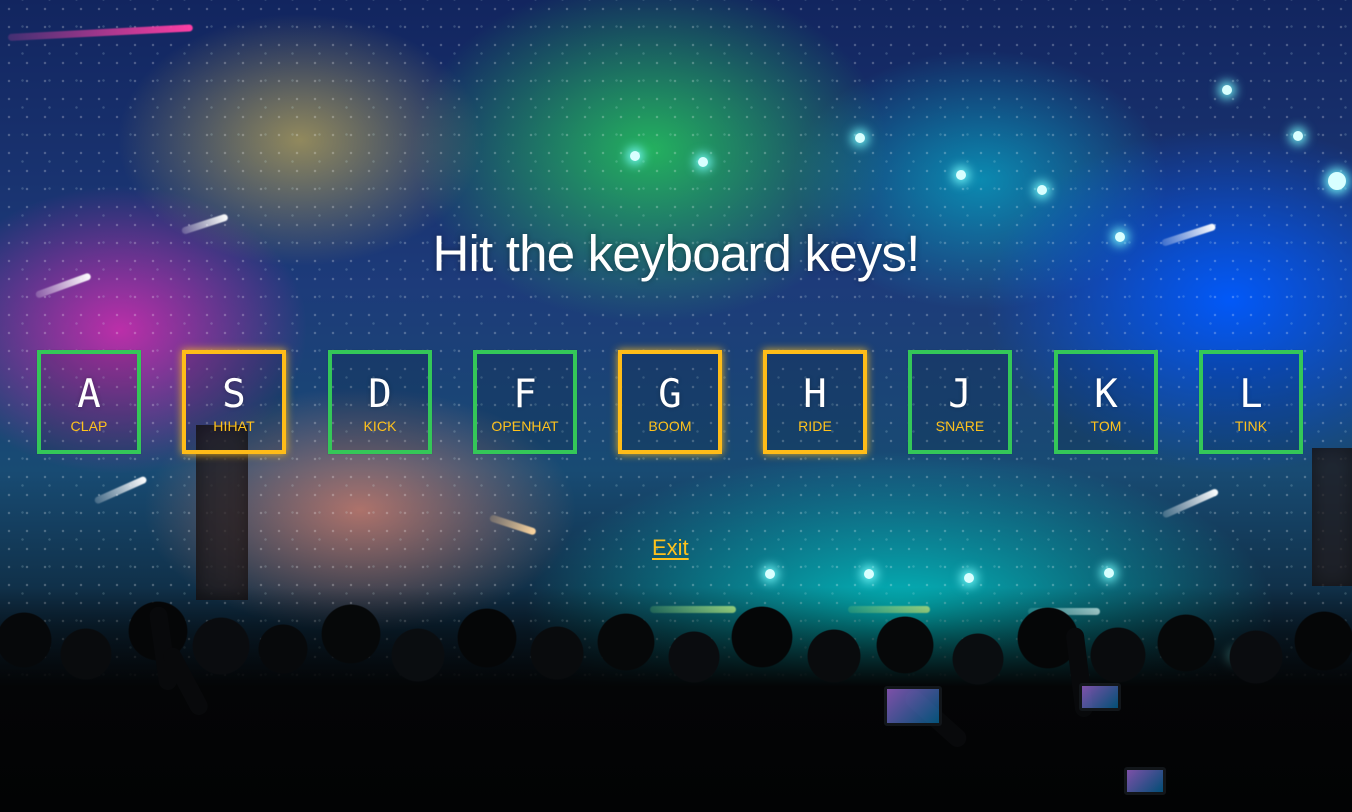 This screenshot has width=1352, height=812. Describe the element at coordinates (670, 394) in the screenshot. I see `key-letter: G` at that location.